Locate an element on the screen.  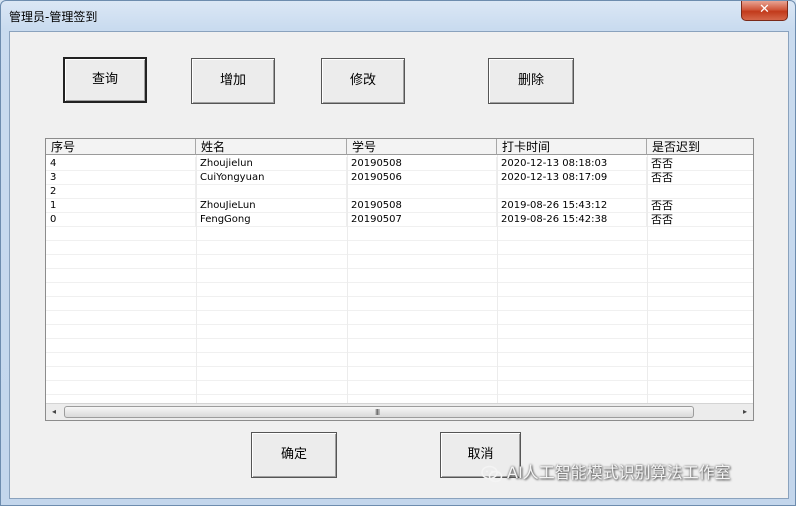
cell-name: Zhoujielun is located at coordinates (271, 164).